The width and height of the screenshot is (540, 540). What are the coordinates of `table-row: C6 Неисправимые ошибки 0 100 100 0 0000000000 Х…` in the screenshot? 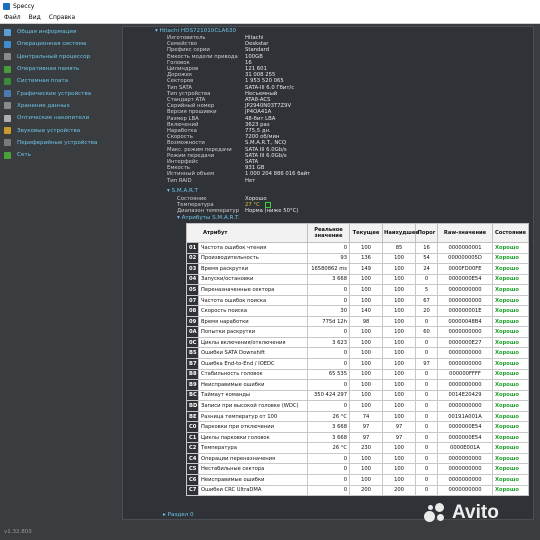 It's located at (358, 480).